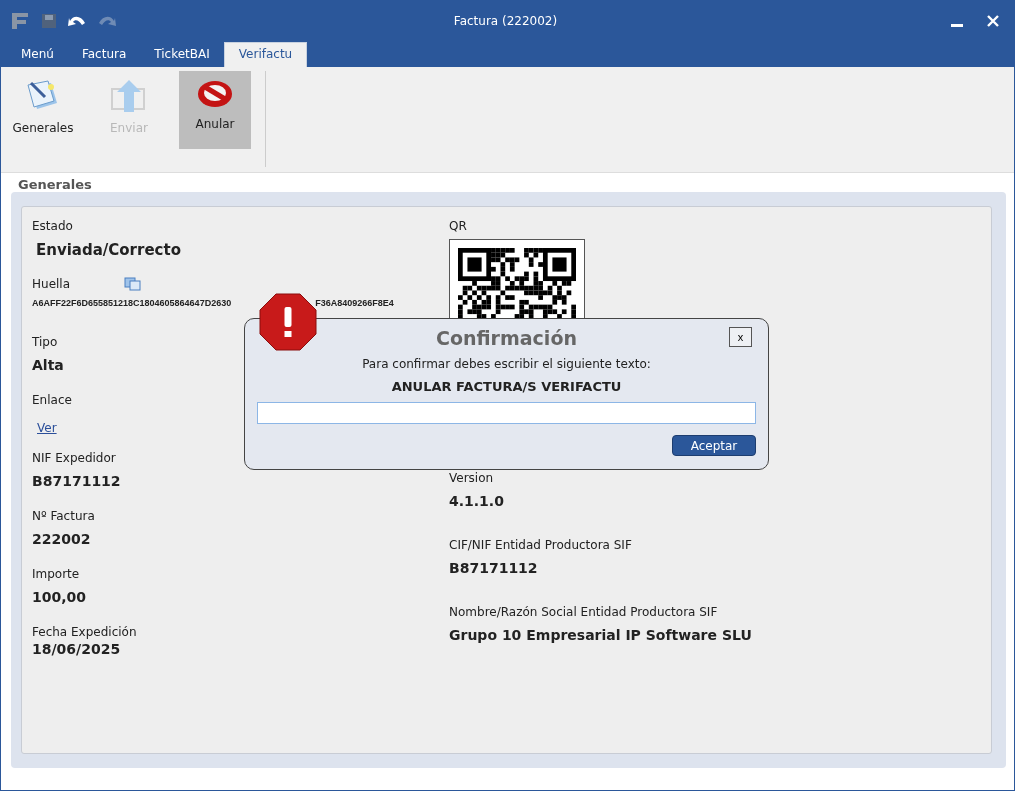  I want to click on ribbon-tab: Verifactu, so click(265, 54).